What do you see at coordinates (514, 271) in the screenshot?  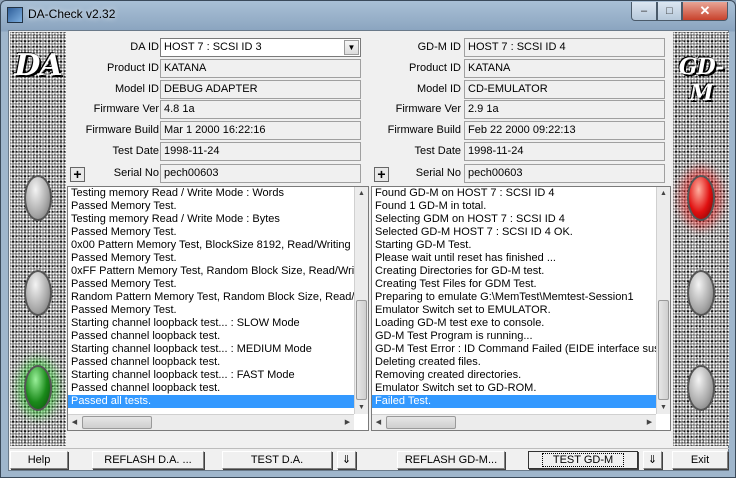 I see `gdm-log-line: Creating Directories for GD-M test.` at bounding box center [514, 271].